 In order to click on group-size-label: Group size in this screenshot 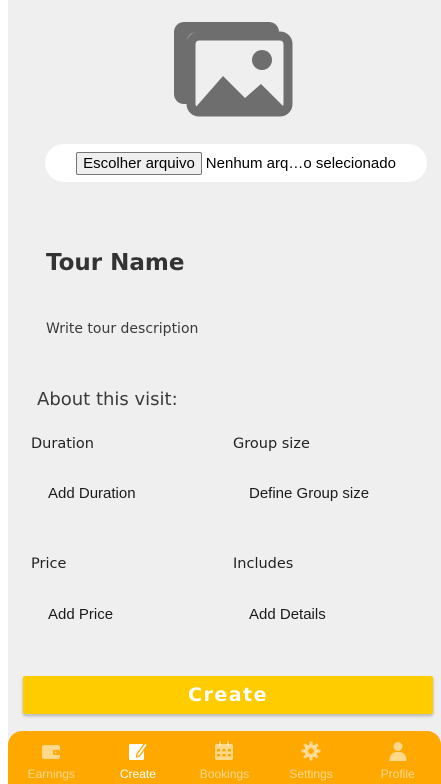, I will do `click(271, 444)`.